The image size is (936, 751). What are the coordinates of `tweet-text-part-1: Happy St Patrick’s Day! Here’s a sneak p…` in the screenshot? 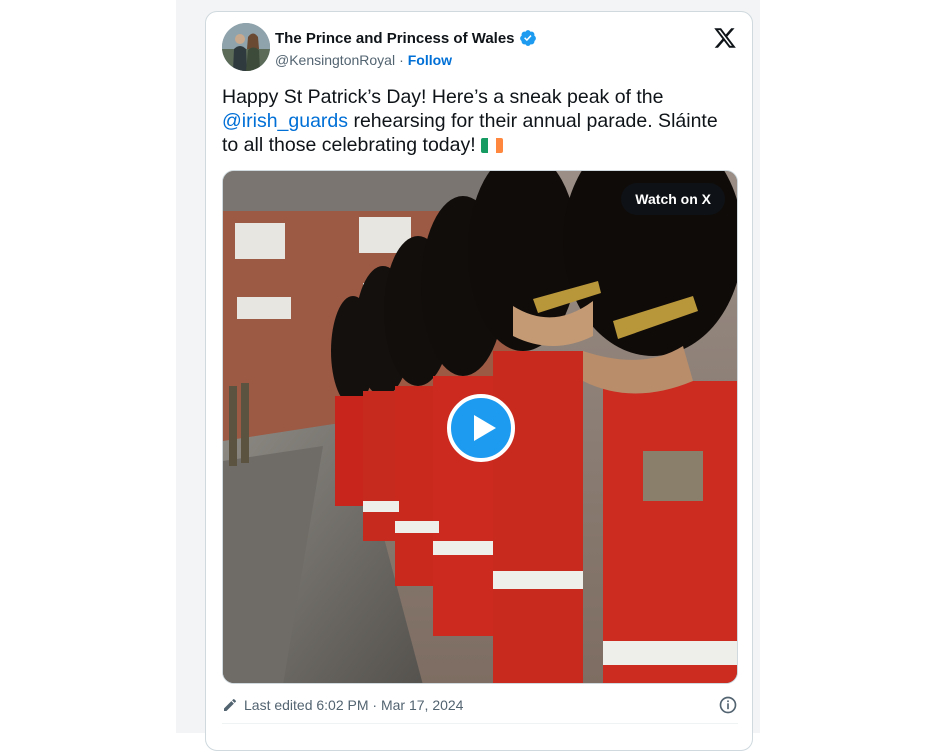 It's located at (443, 97).